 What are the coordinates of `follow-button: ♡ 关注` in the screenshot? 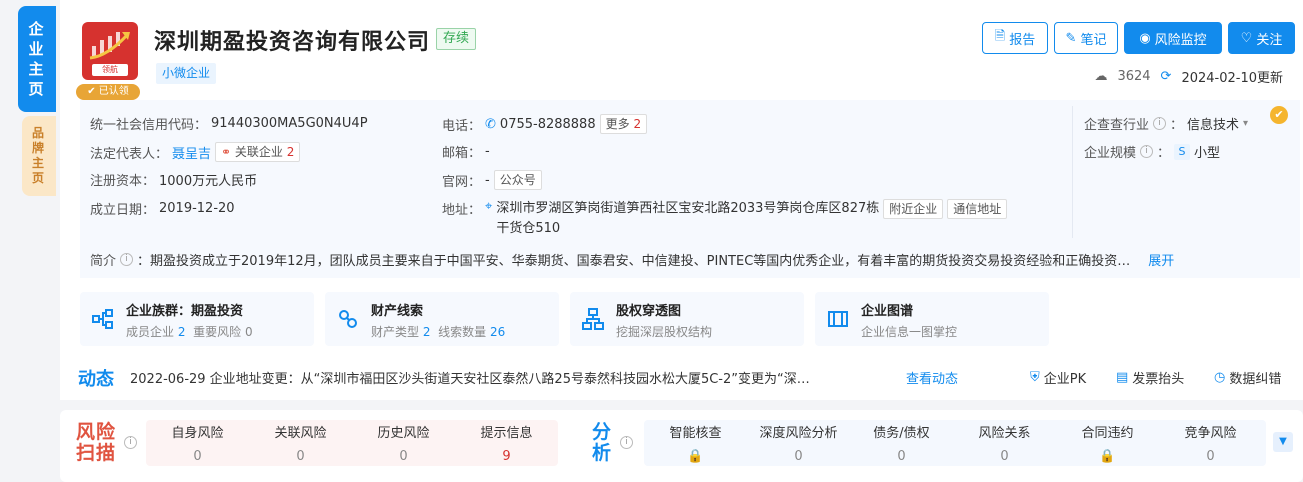 It's located at (1261, 38).